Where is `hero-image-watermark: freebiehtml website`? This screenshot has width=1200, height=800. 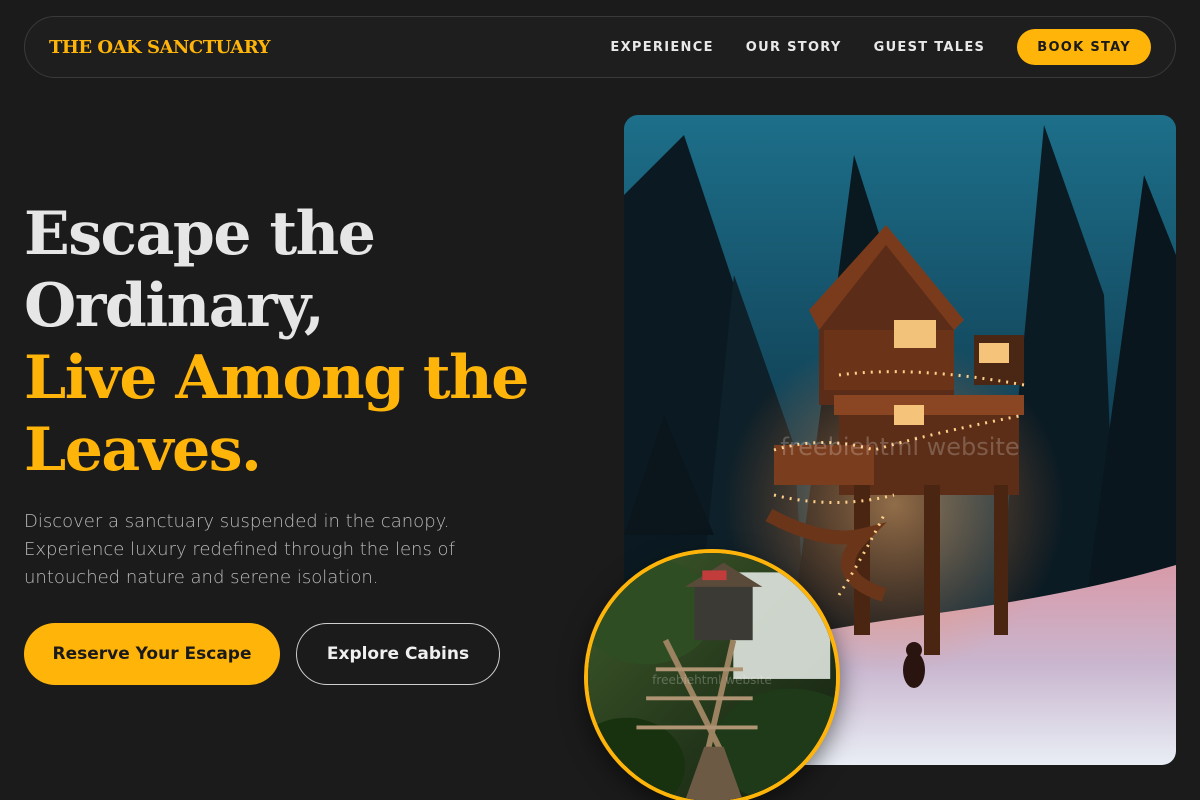
hero-image-watermark: freebiehtml website is located at coordinates (900, 447).